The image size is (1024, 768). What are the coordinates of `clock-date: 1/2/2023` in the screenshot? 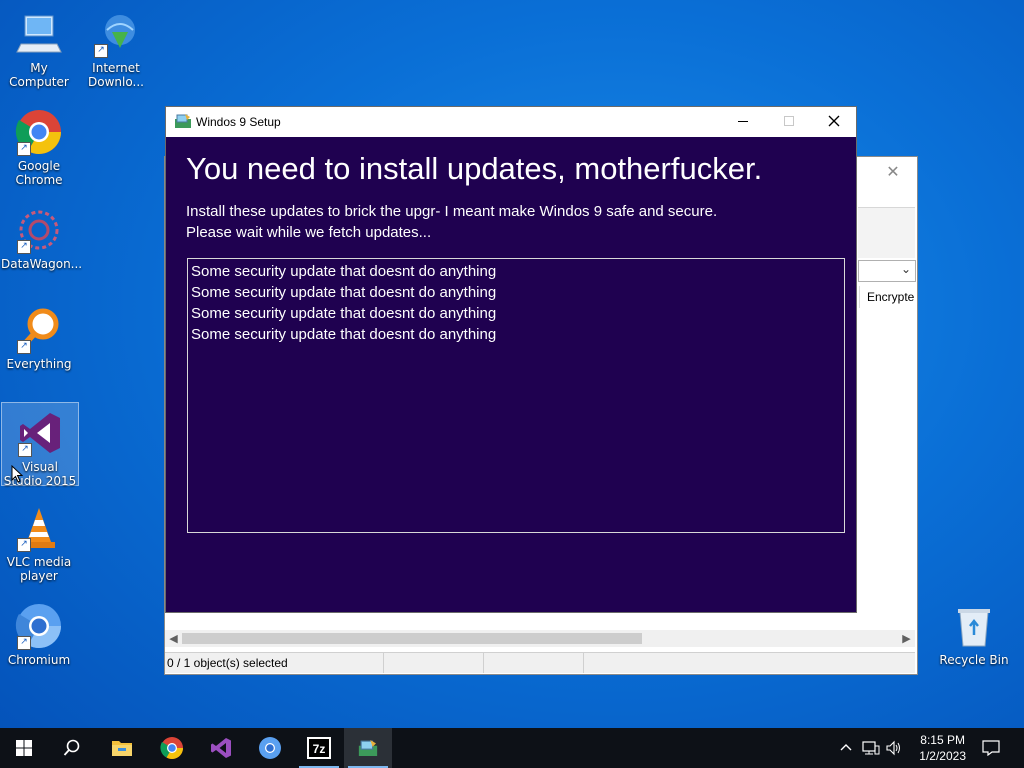 It's located at (942, 756).